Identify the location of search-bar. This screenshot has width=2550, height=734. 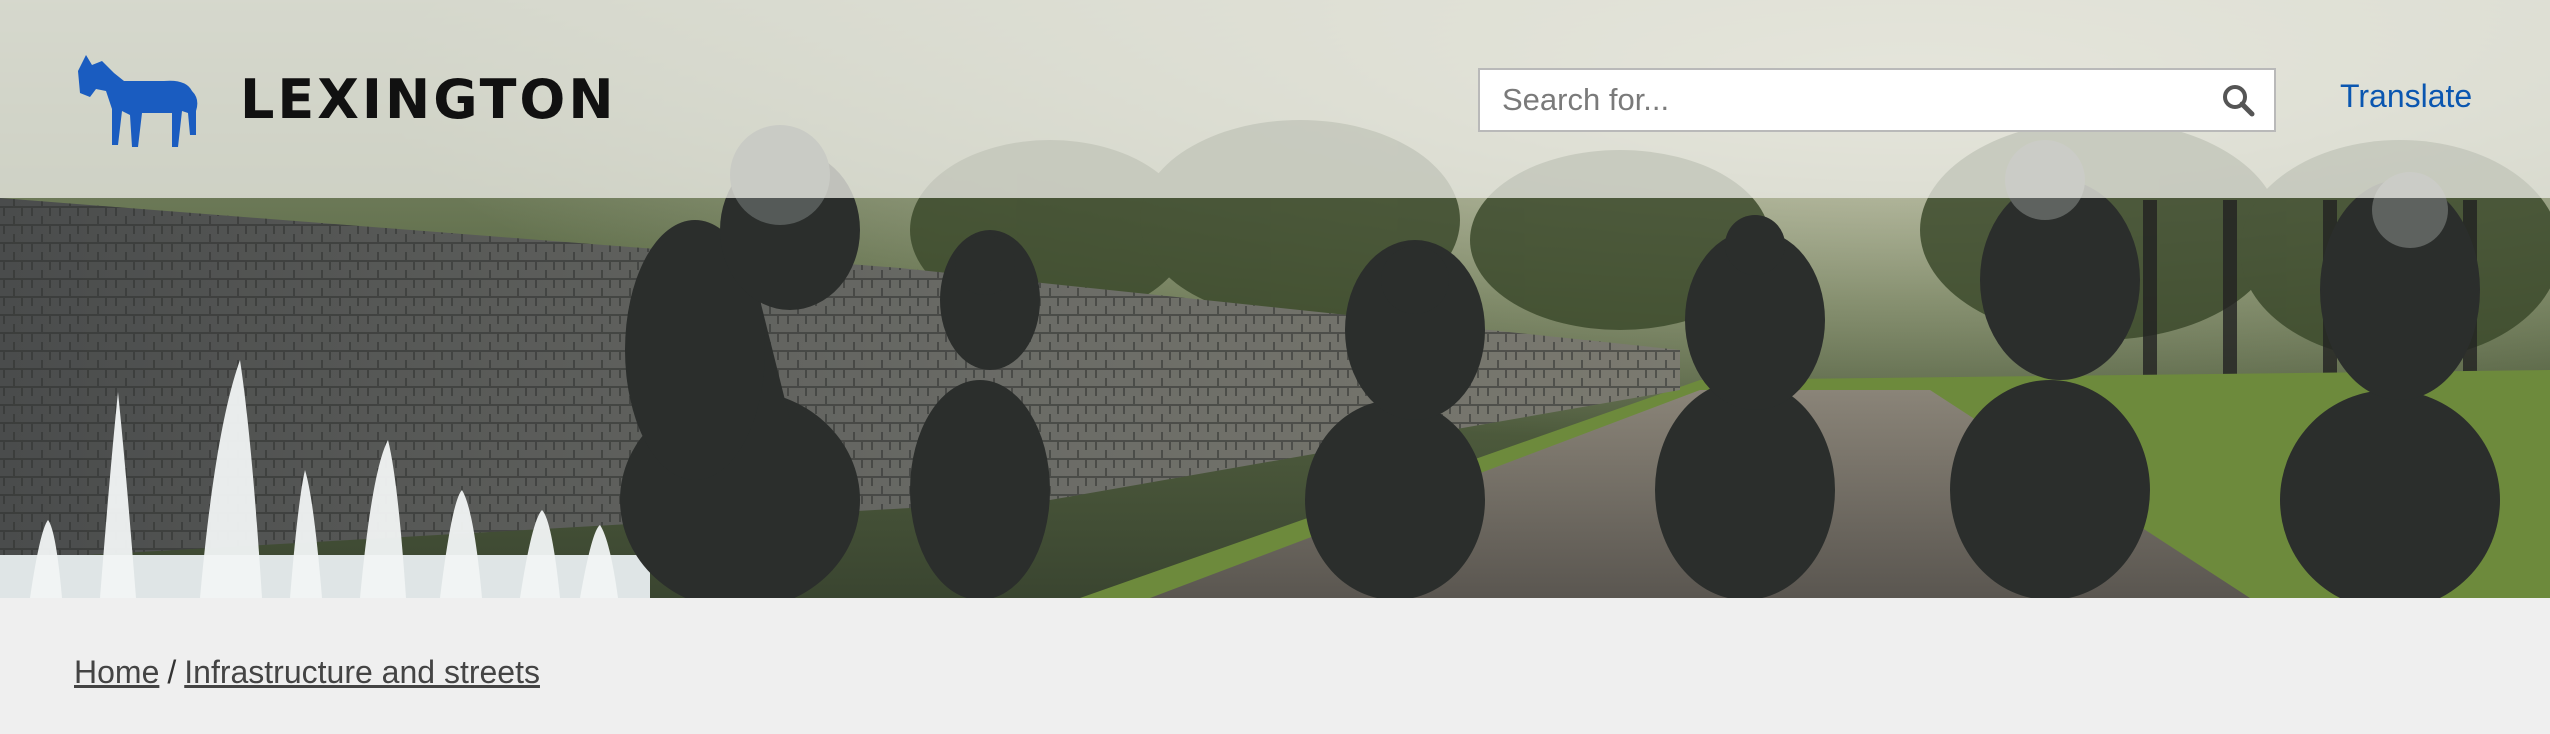
(1877, 100).